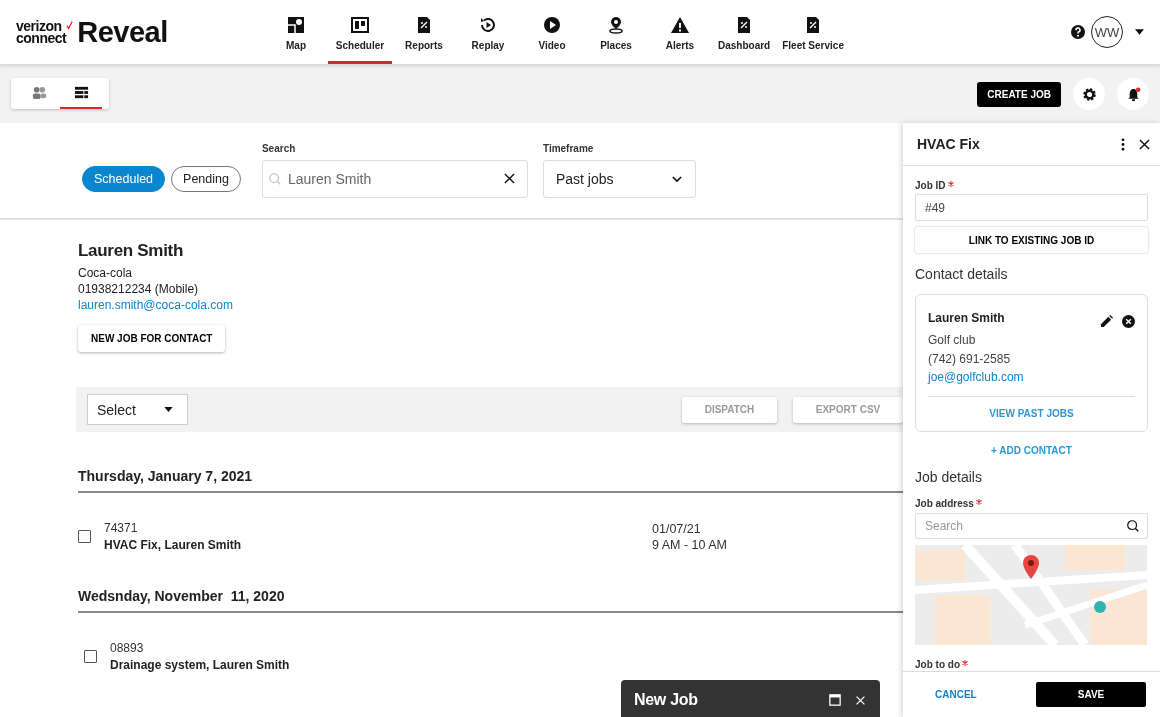  I want to click on play-icon, so click(552, 24).